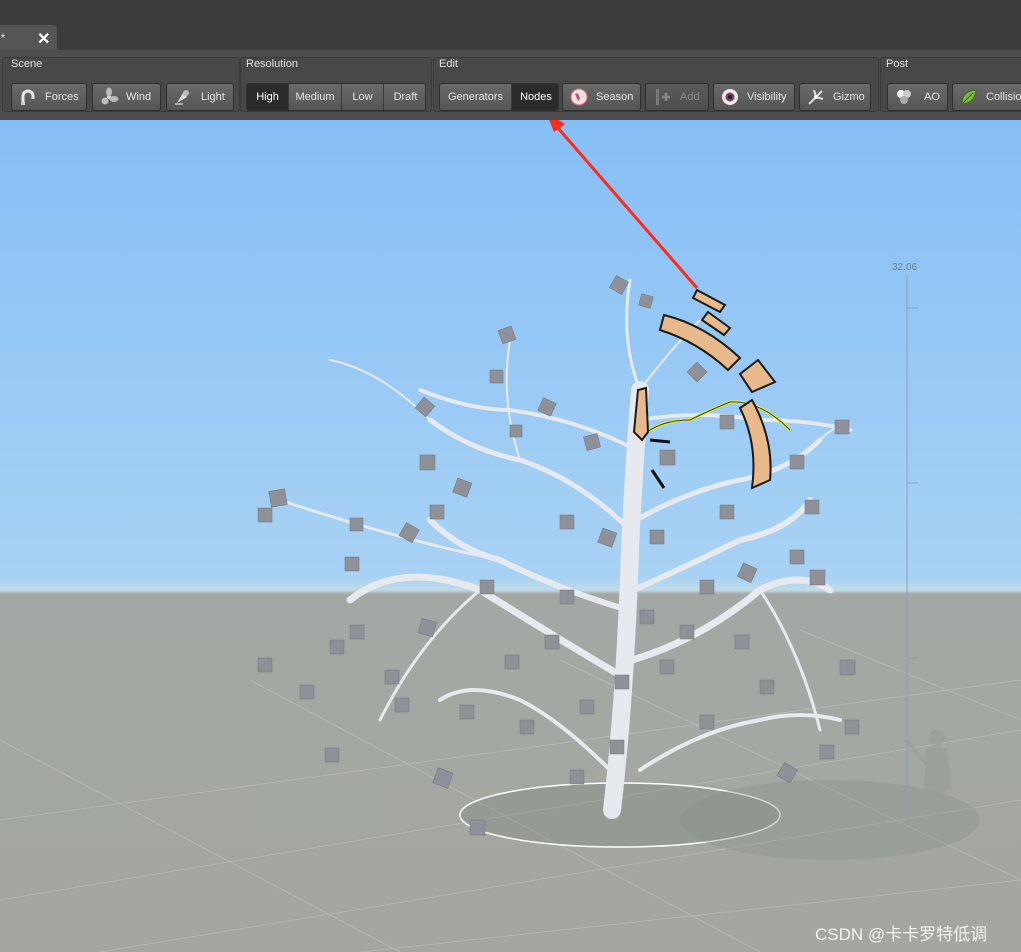  What do you see at coordinates (404, 97) in the screenshot?
I see `resolution-draft: Draft` at bounding box center [404, 97].